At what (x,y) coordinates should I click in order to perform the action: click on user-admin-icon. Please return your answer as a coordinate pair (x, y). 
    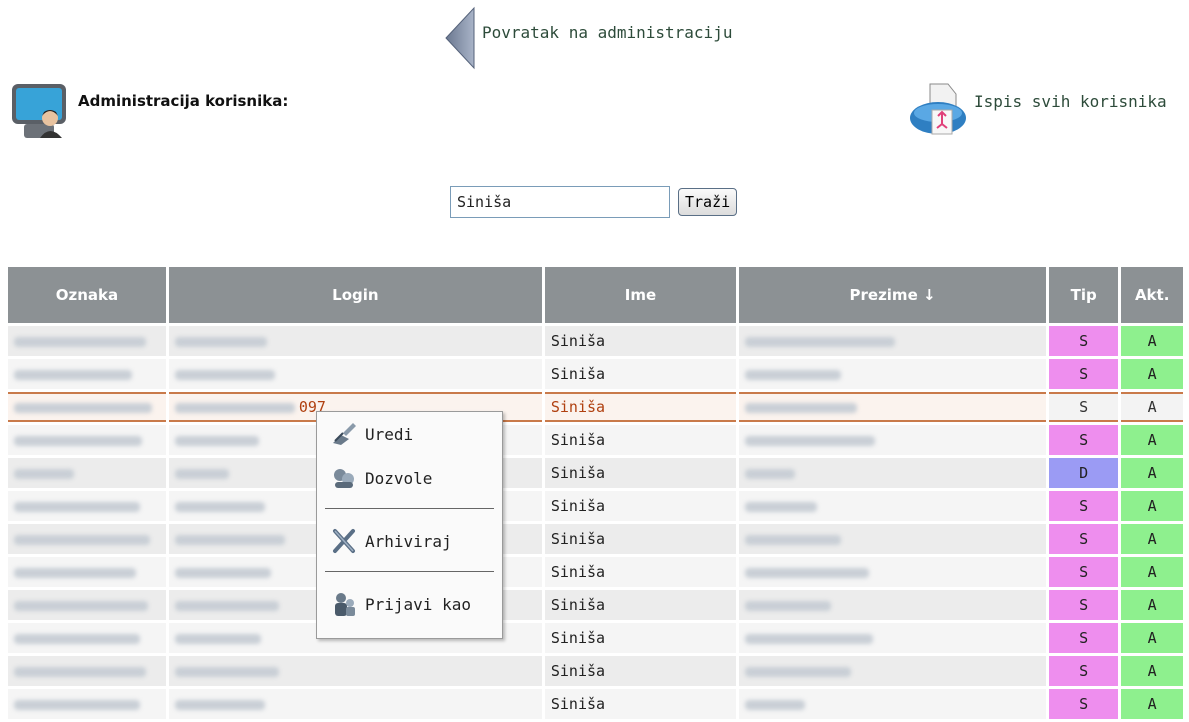
    Looking at the image, I should click on (39, 111).